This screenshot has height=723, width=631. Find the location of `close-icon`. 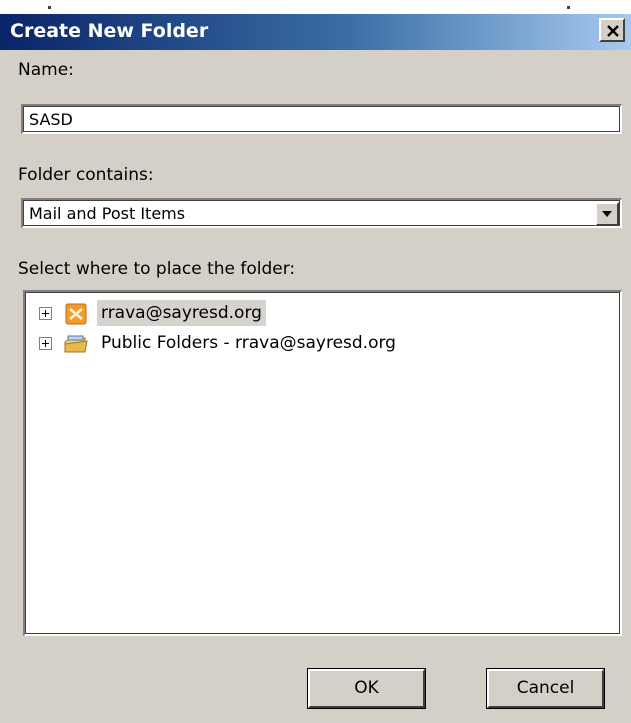

close-icon is located at coordinates (613, 31).